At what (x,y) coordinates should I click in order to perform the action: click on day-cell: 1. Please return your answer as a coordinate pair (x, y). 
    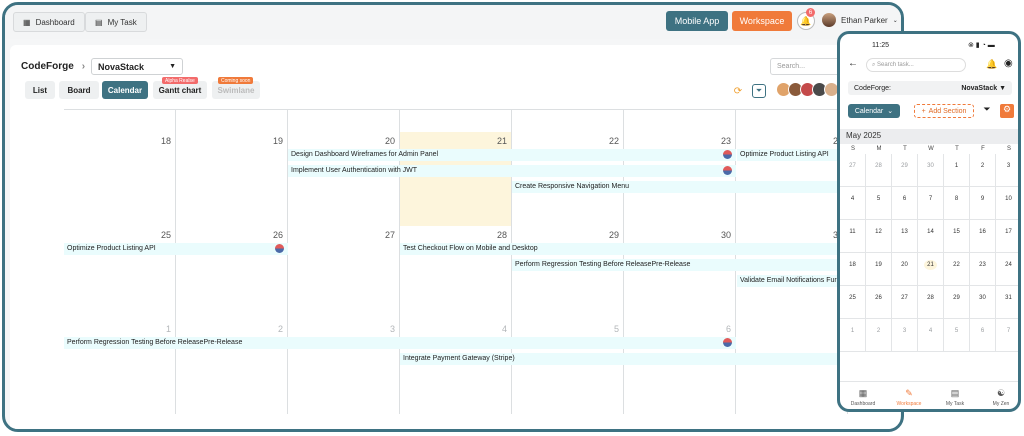
    Looking at the image, I should click on (120, 367).